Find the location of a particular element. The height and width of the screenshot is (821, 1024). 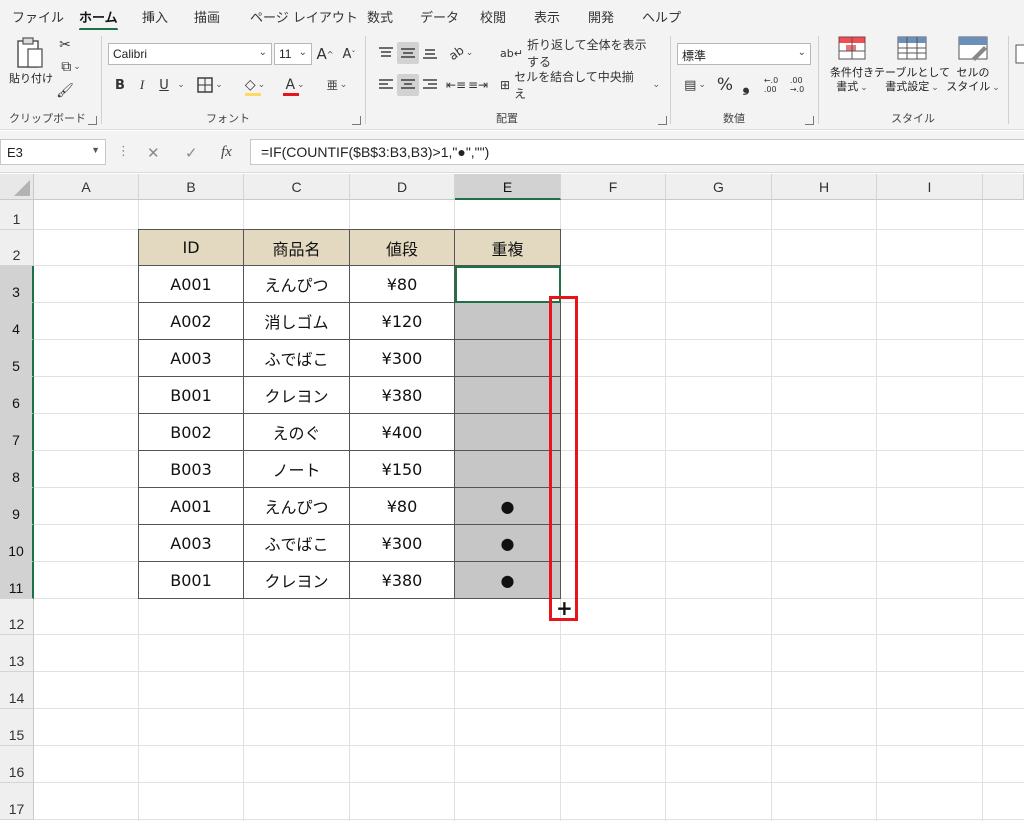

copy-button: ⧉ ⌄ is located at coordinates (71, 67).